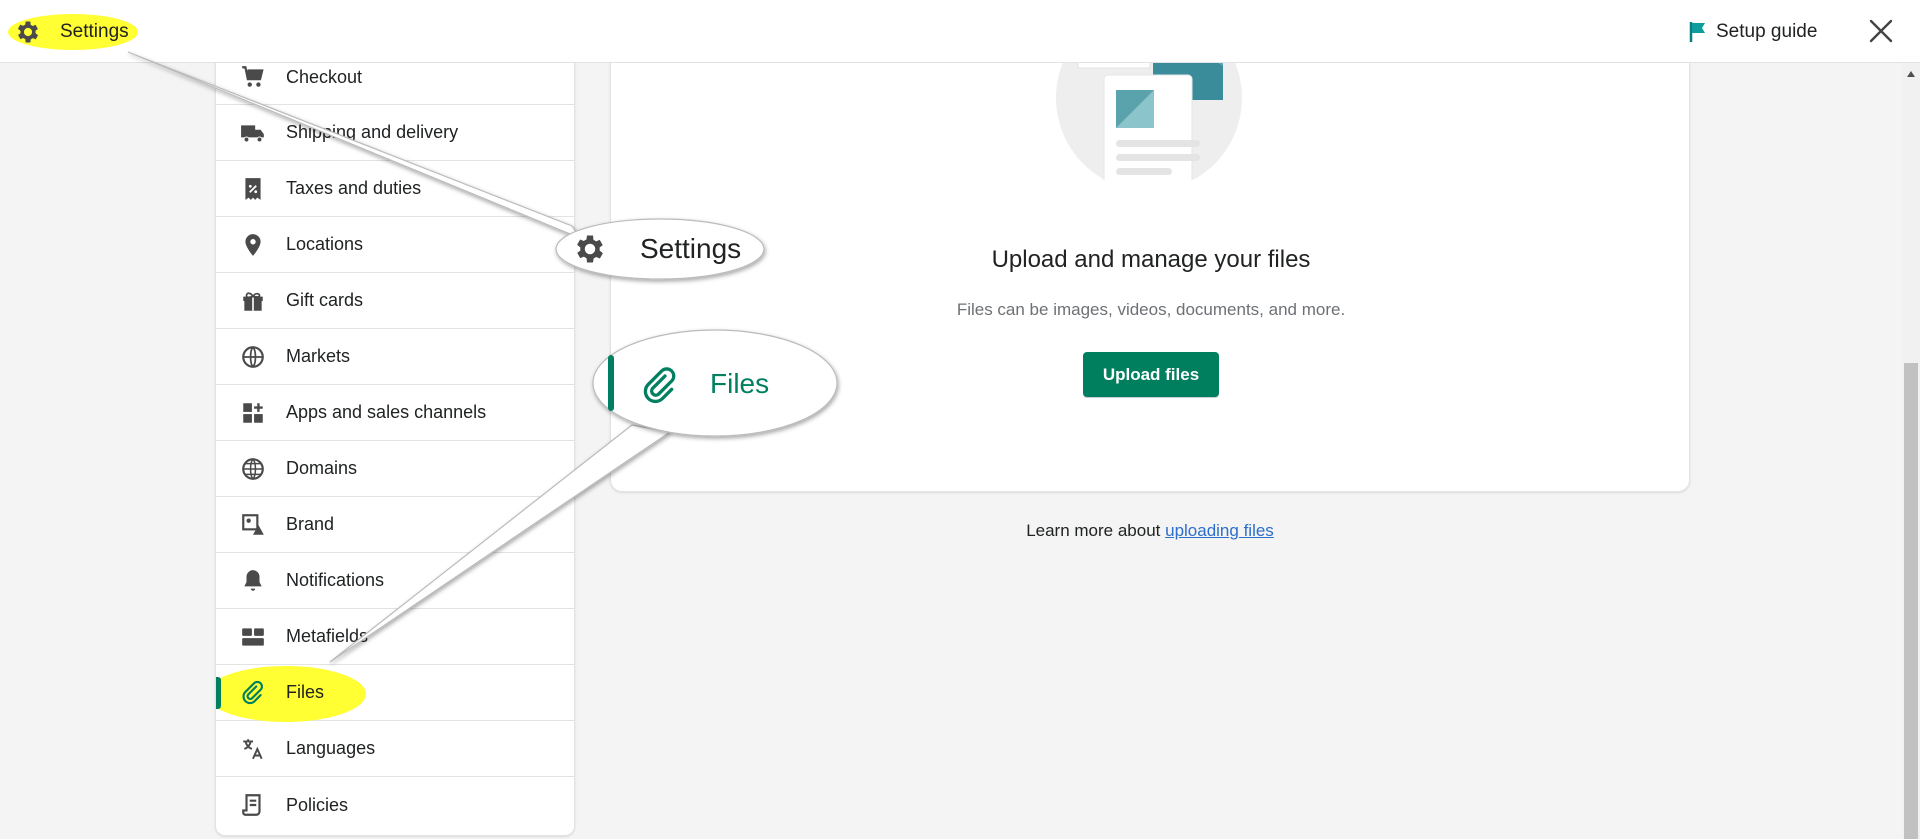 The width and height of the screenshot is (1920, 839). Describe the element at coordinates (1151, 259) in the screenshot. I see `empty-state-heading: Upload and manage your files` at that location.